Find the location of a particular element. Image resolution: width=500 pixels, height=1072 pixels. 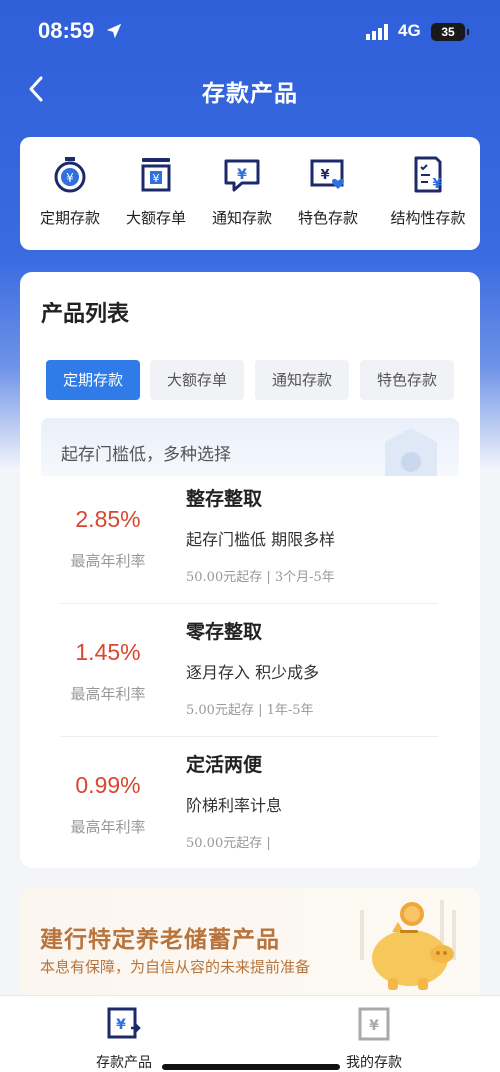

my-deposit-icon: ¥ is located at coordinates (374, 1024).